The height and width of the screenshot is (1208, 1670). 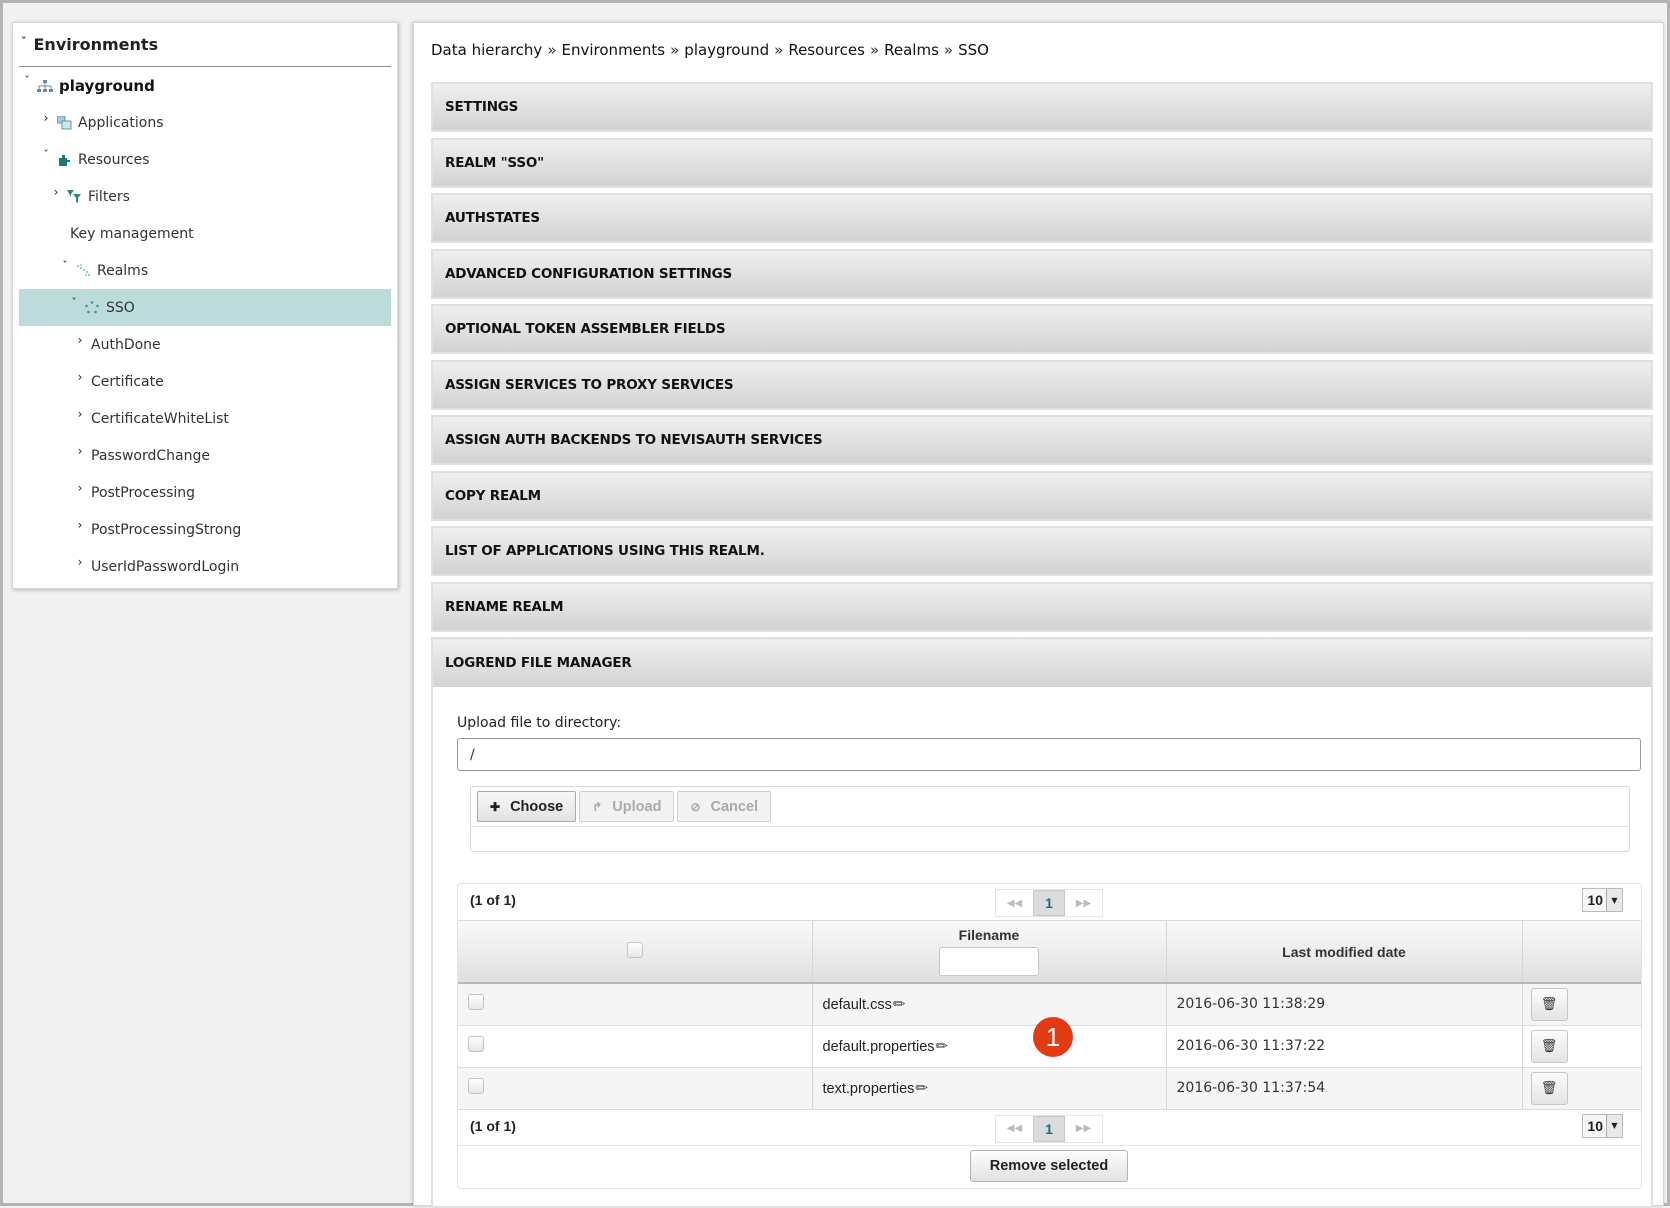 I want to click on remove-selected-button: Remove selected, so click(x=1049, y=1165).